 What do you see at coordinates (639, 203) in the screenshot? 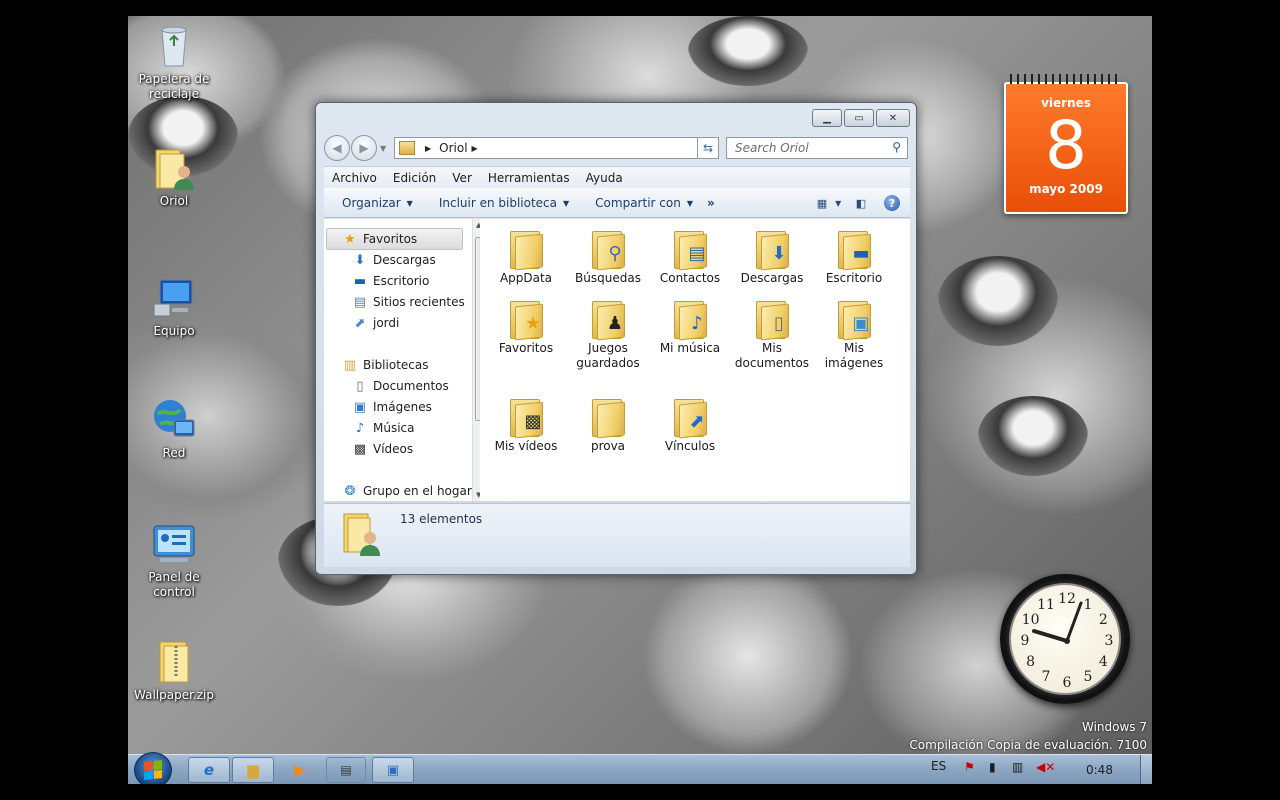
I see `share-with-button: Compartir con ▼` at bounding box center [639, 203].